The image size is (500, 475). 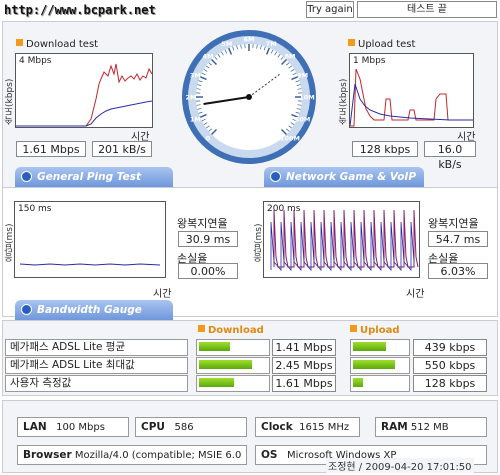 What do you see at coordinates (96, 383) in the screenshot?
I see `bandwidth-row-label: 사용자 측정값` at bounding box center [96, 383].